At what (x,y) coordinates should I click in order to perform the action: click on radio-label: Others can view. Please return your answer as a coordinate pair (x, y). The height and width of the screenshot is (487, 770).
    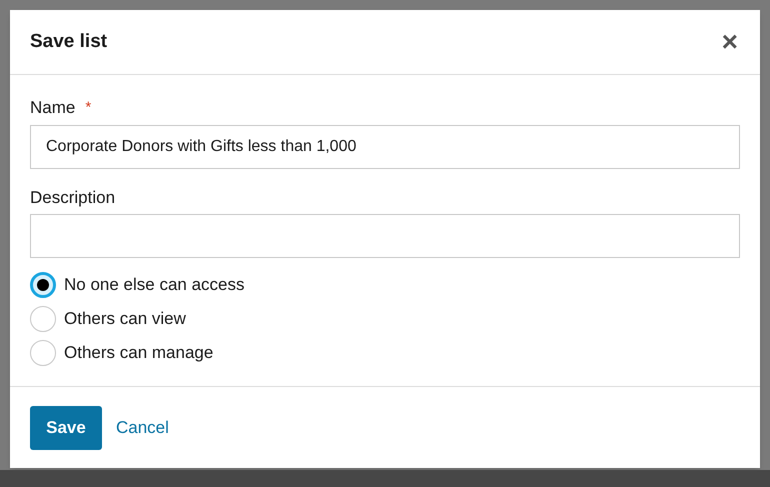
    Looking at the image, I should click on (125, 319).